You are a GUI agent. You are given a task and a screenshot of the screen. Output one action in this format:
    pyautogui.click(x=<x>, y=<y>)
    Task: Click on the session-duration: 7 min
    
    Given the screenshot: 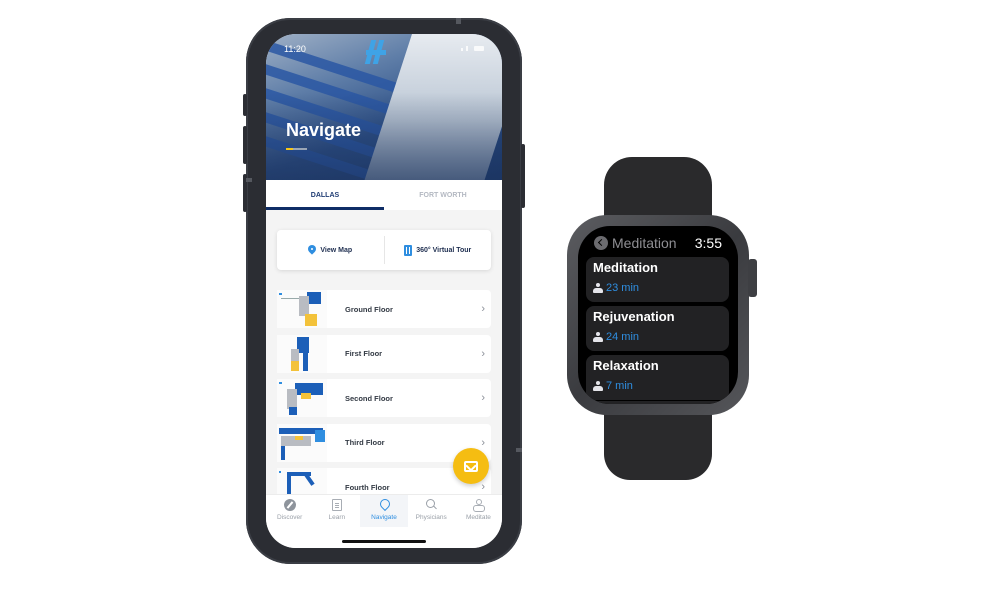 What is the action you would take?
    pyautogui.click(x=613, y=386)
    